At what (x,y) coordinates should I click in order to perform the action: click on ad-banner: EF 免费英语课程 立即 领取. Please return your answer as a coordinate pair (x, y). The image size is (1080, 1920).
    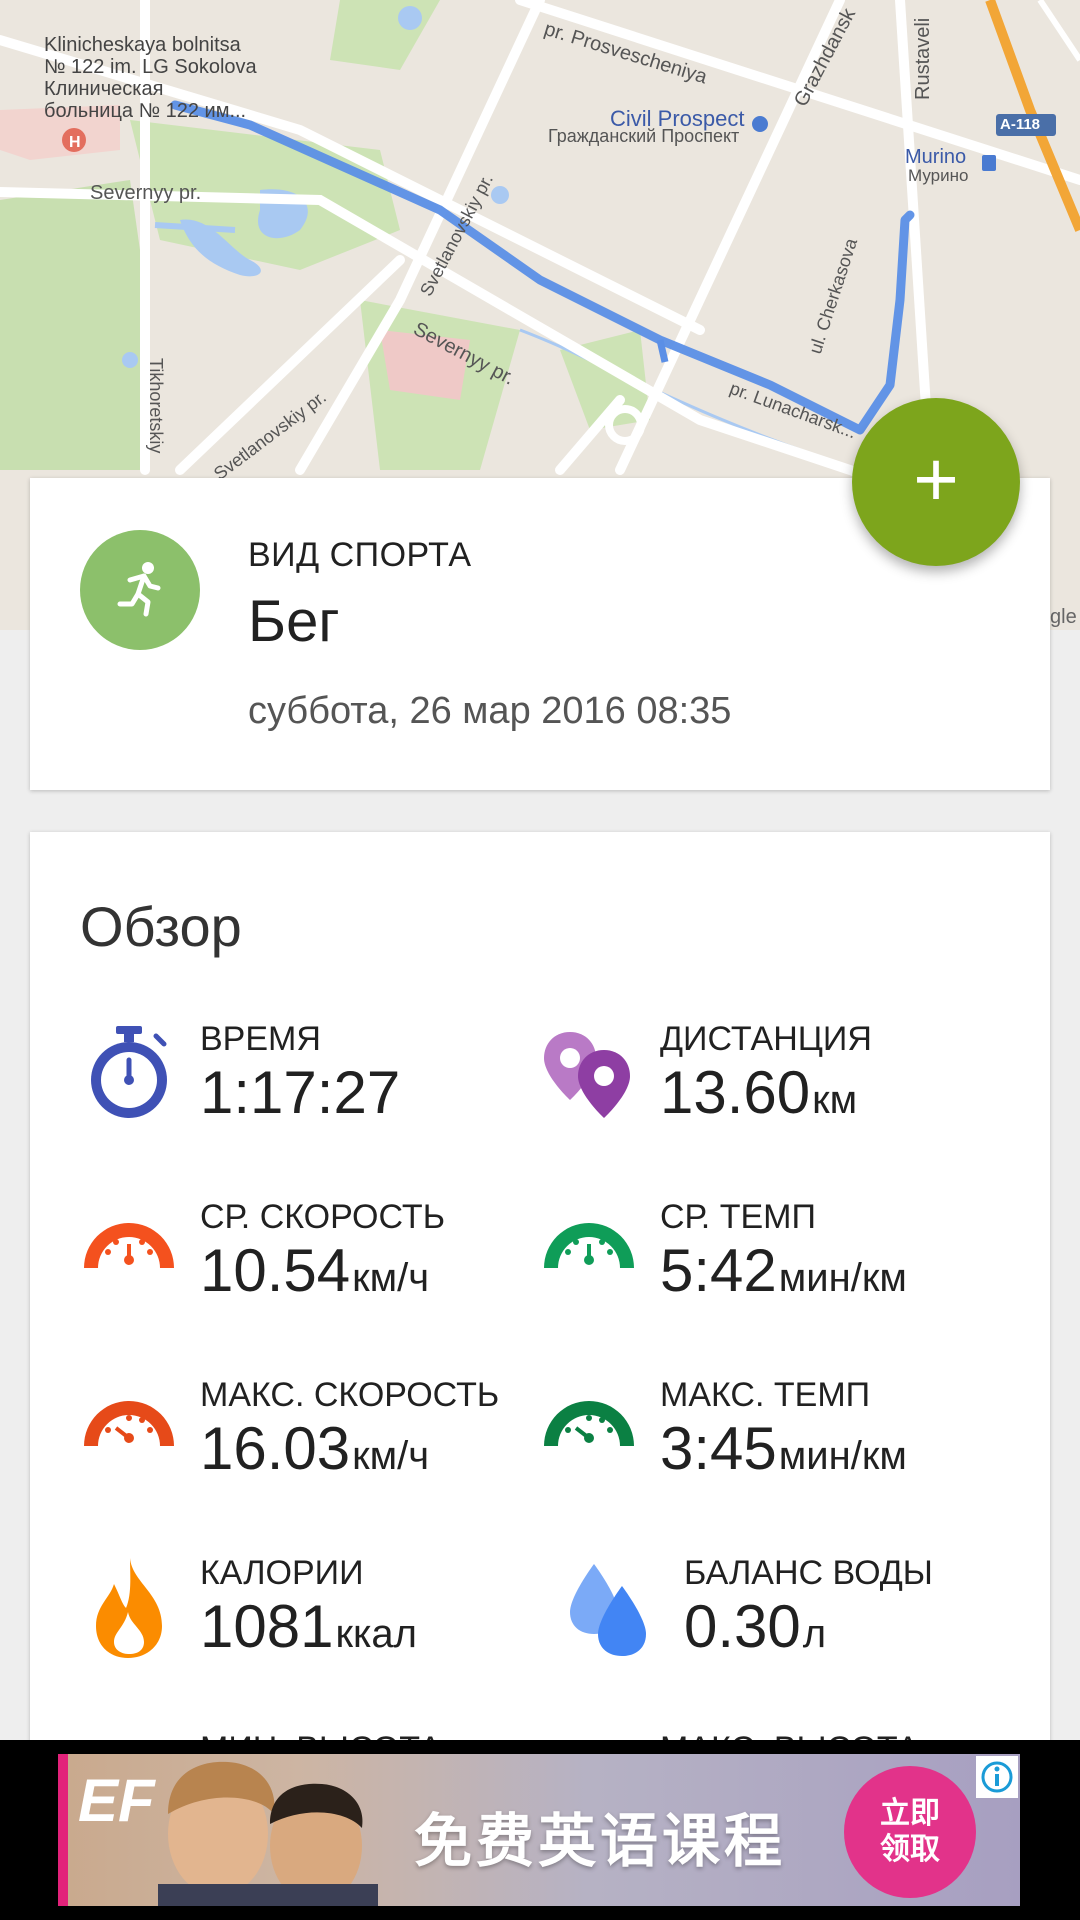
    Looking at the image, I should click on (539, 1830).